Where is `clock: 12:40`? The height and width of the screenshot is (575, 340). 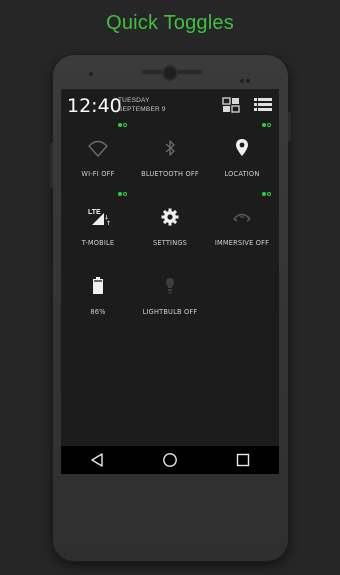 clock: 12:40 is located at coordinates (94, 106).